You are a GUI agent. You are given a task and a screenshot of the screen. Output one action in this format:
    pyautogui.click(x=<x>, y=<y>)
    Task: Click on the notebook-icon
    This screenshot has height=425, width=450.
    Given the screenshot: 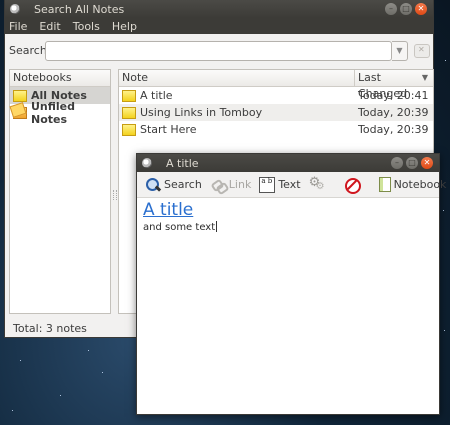 What is the action you would take?
    pyautogui.click(x=384, y=184)
    